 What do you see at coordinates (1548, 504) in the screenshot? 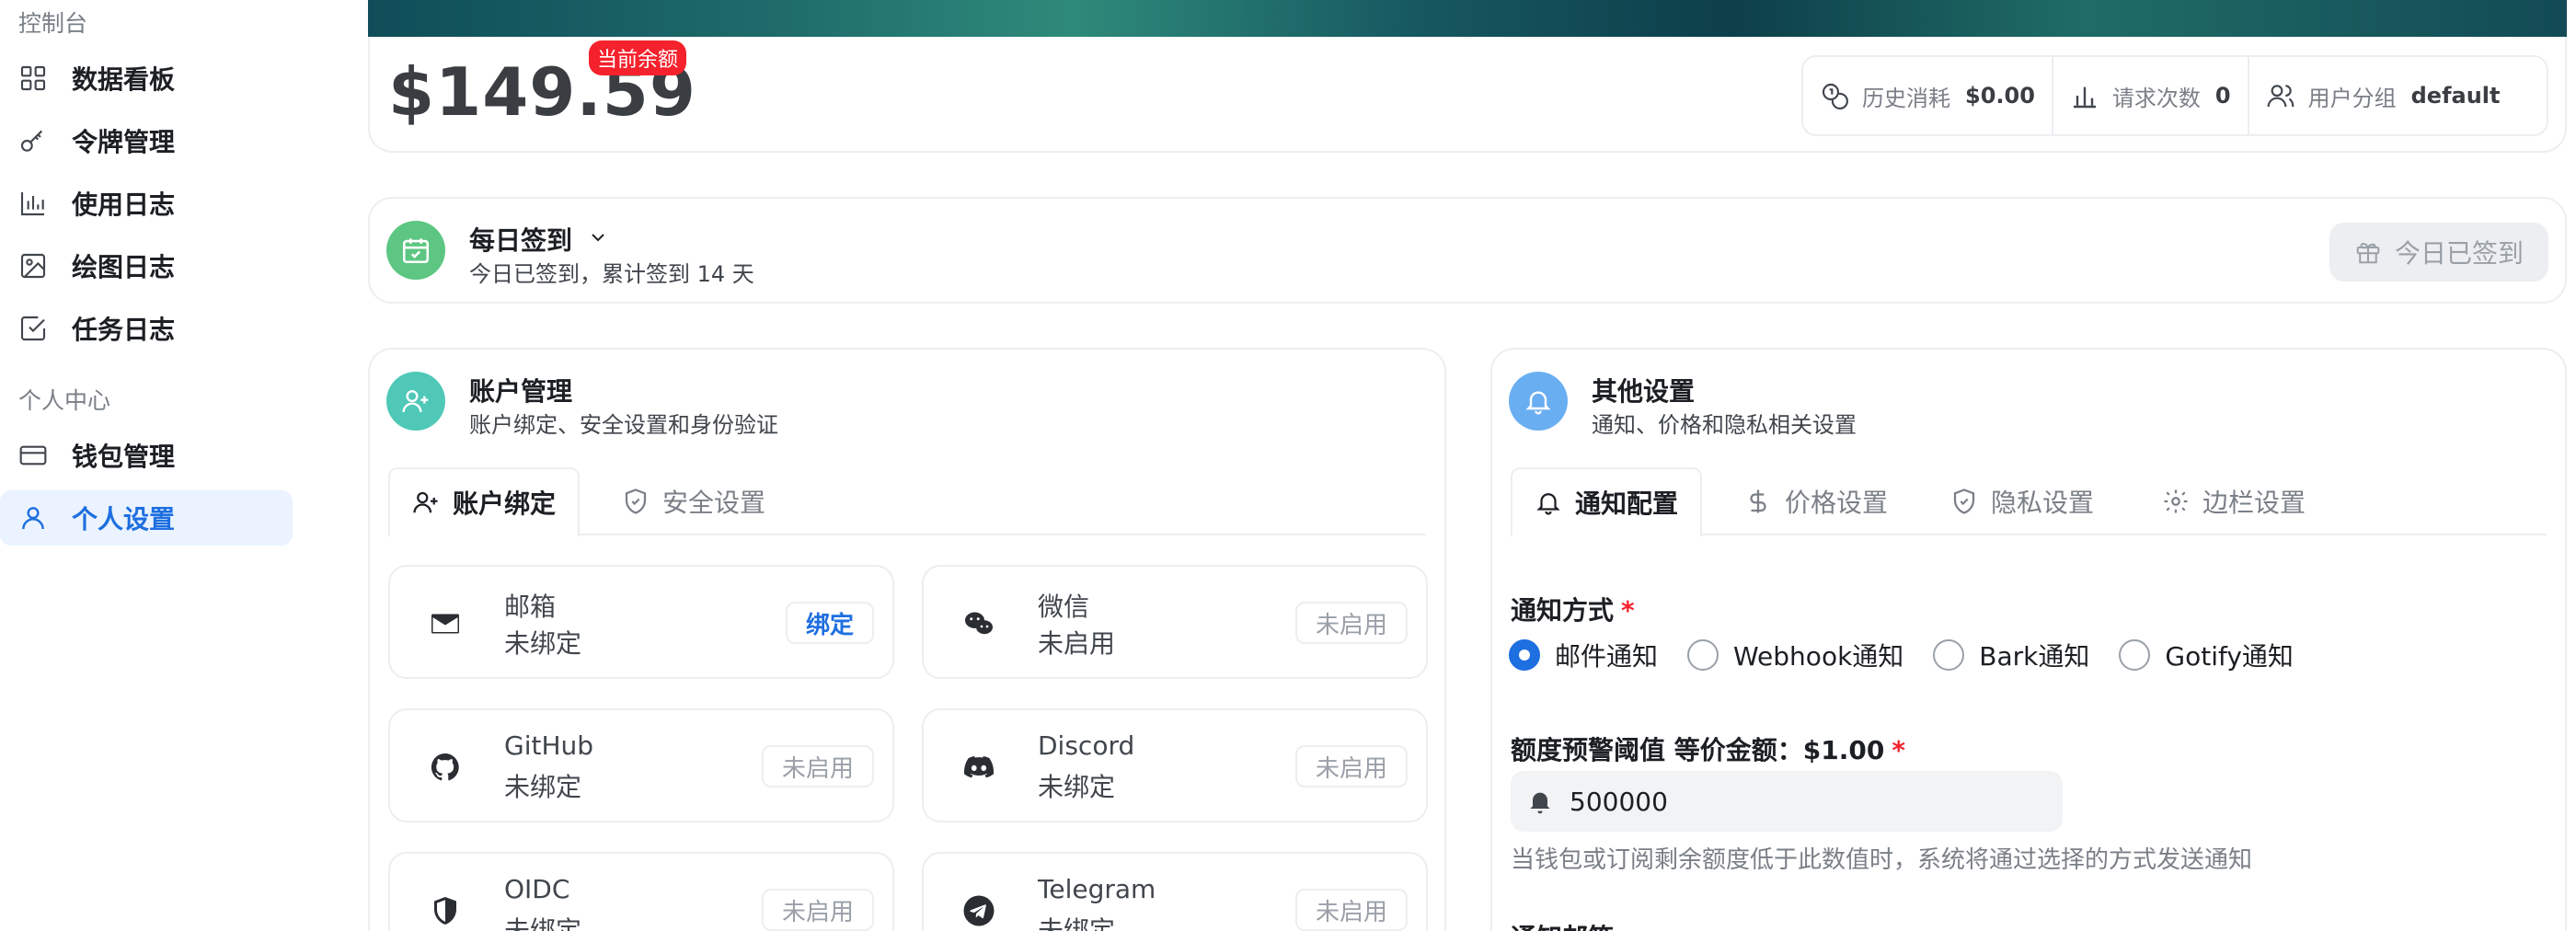
I see `bell-icon` at bounding box center [1548, 504].